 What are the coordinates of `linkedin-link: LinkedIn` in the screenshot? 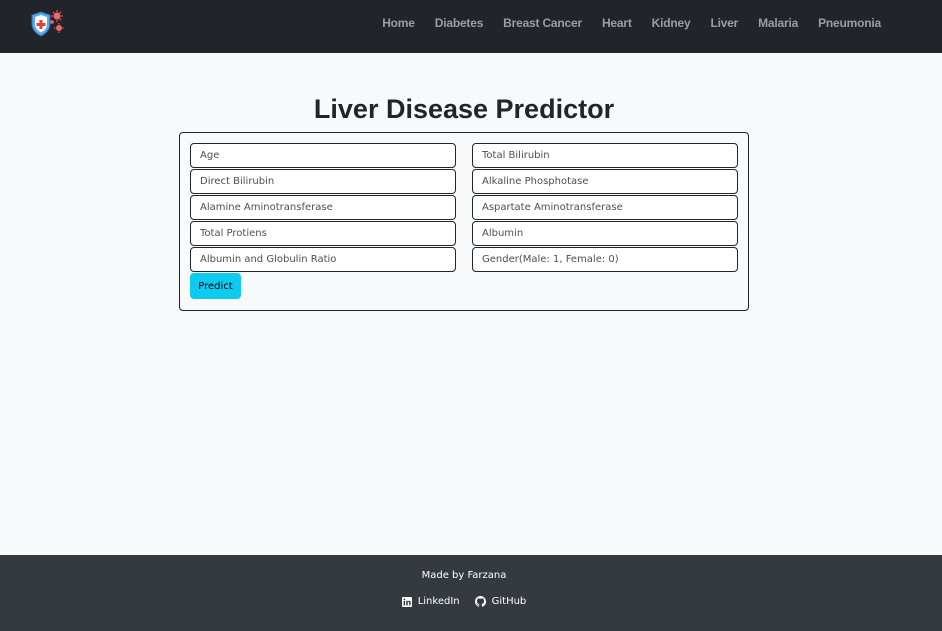 It's located at (430, 601).